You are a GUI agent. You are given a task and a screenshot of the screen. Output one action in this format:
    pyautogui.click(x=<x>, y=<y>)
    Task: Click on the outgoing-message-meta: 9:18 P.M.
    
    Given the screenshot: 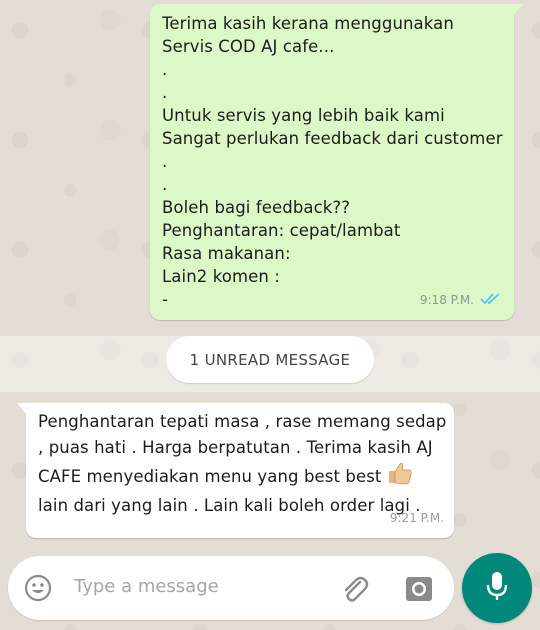 What is the action you would take?
    pyautogui.click(x=461, y=300)
    